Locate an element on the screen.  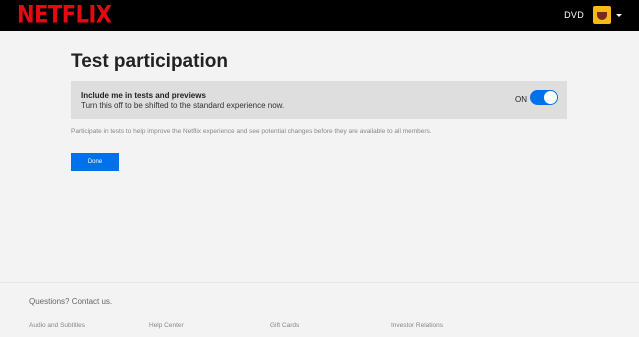
footer-link-audio-subtitles: Audio and Subtitles is located at coordinates (57, 325).